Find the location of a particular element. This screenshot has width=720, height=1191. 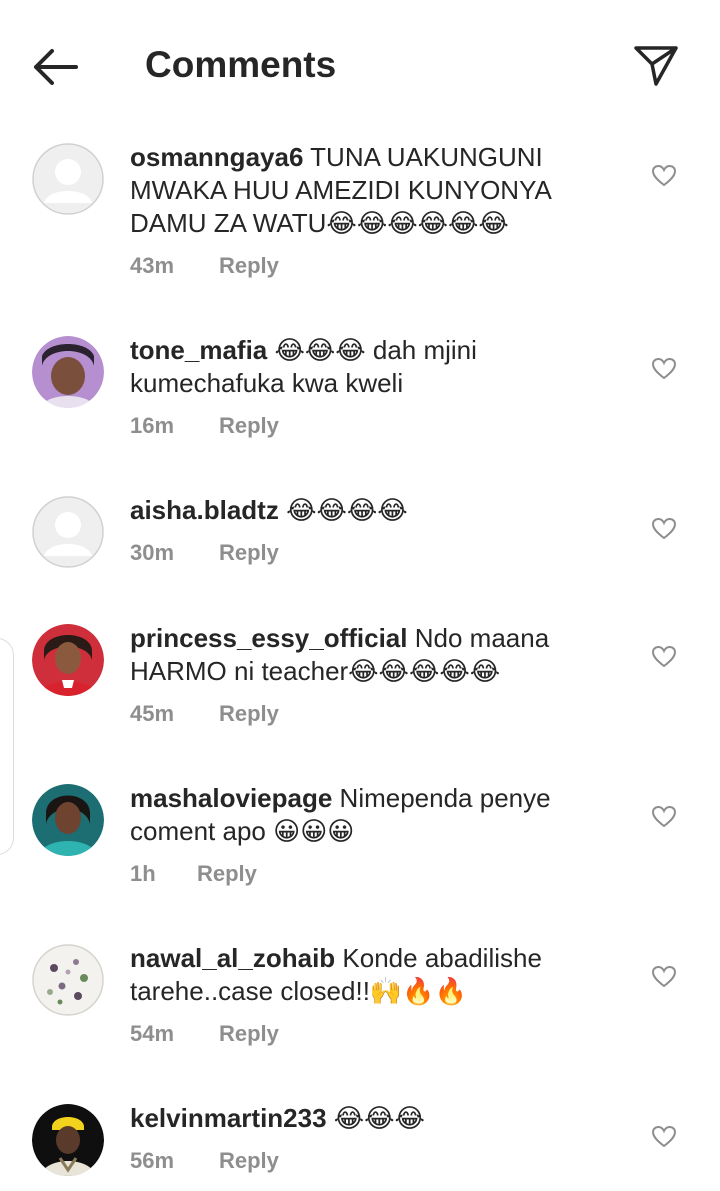

comment-text: 😂😂😂 is located at coordinates (379, 1118).